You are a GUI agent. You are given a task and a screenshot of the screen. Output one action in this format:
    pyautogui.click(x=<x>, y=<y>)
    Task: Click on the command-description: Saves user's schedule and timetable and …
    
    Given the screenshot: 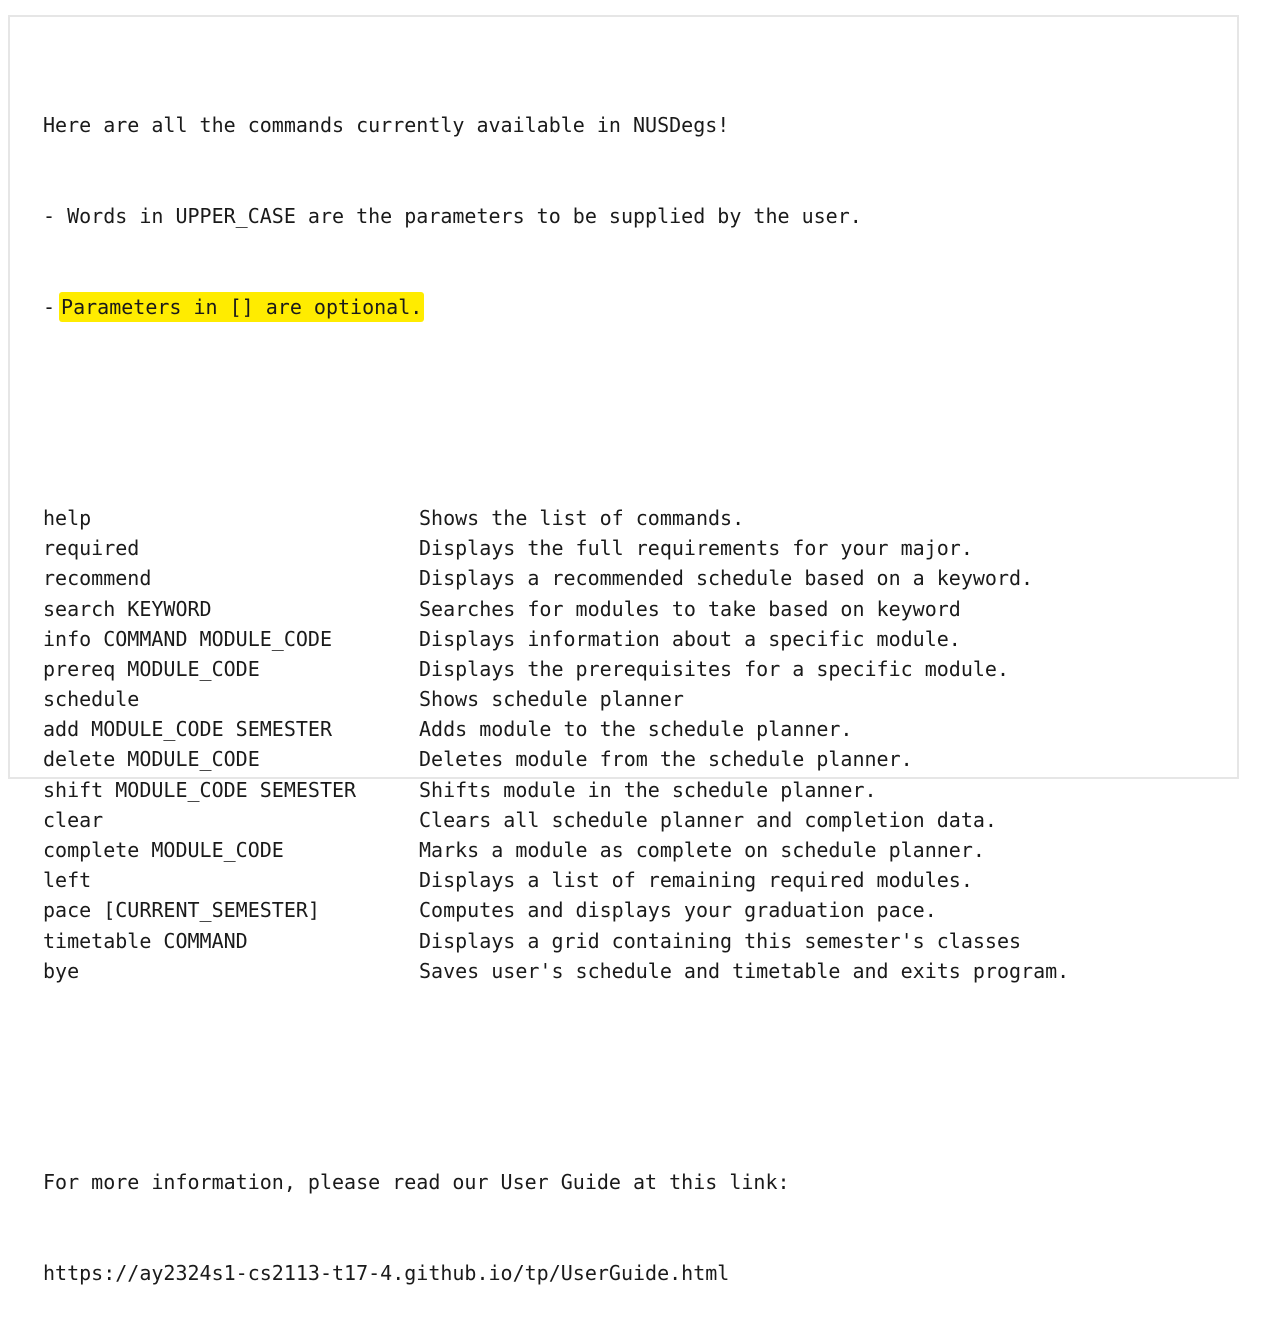 What is the action you would take?
    pyautogui.click(x=744, y=970)
    